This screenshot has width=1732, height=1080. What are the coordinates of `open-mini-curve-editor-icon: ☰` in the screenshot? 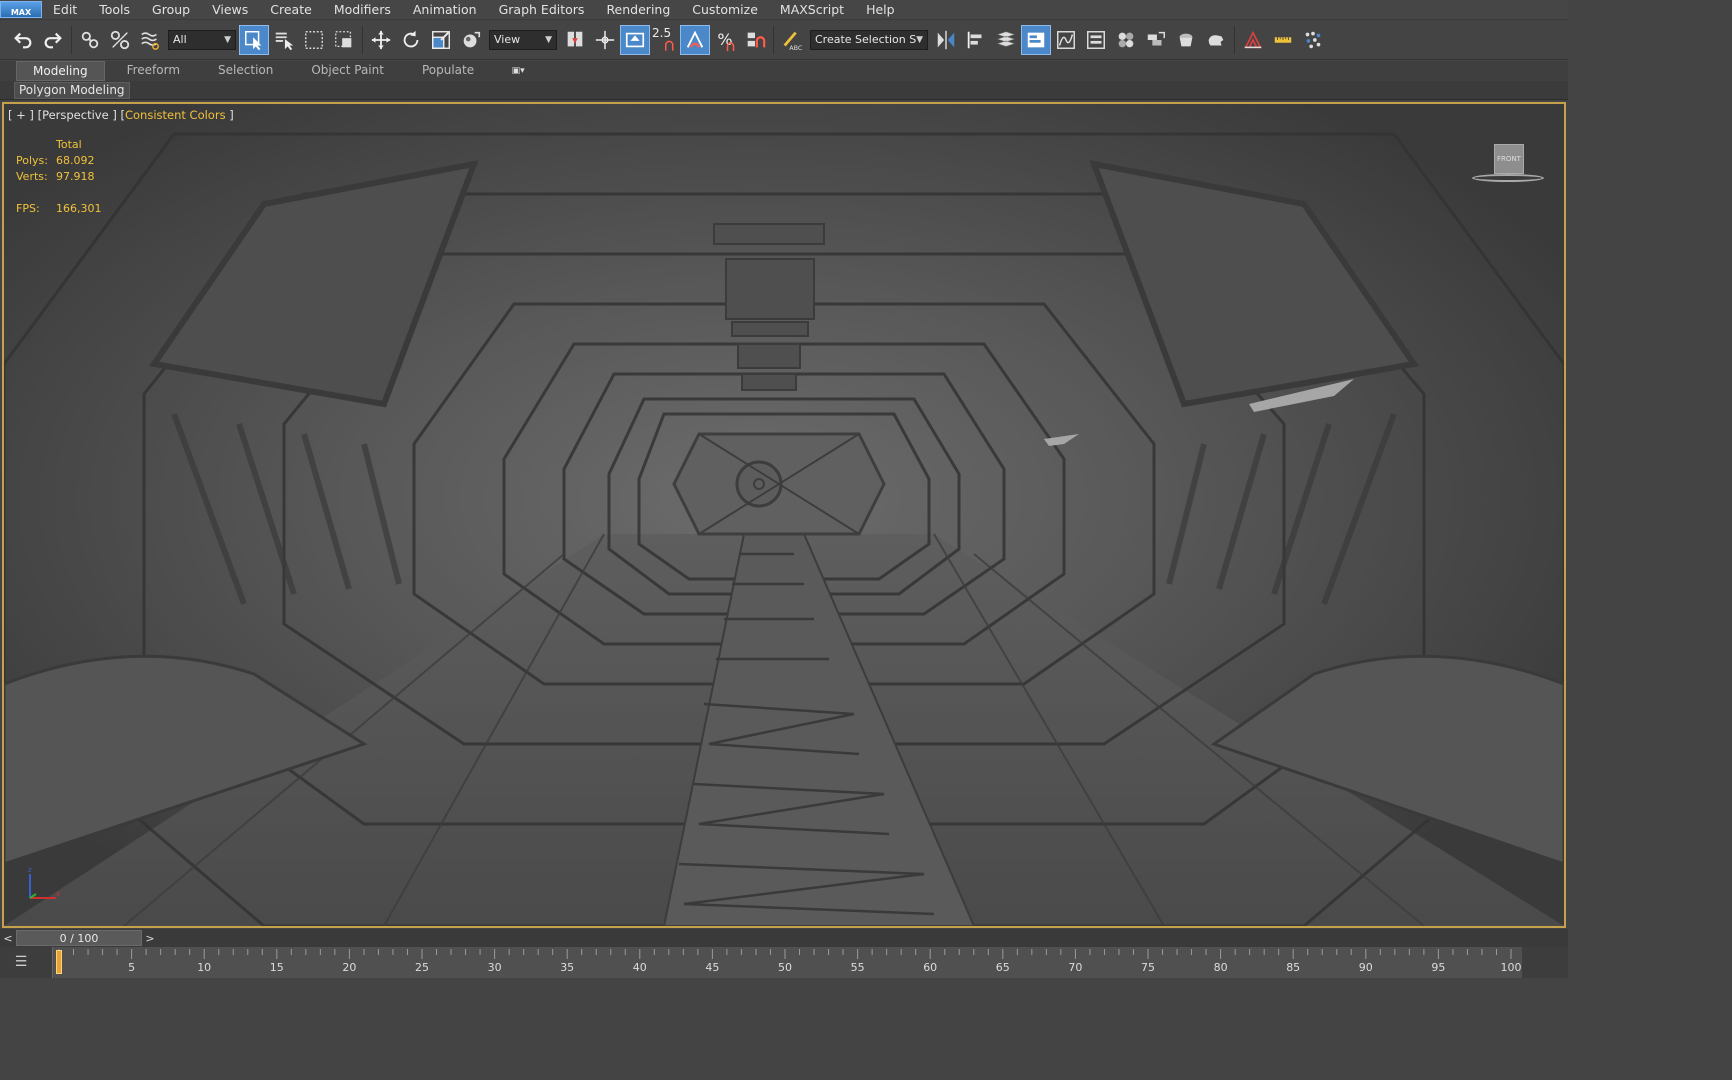 It's located at (21, 962).